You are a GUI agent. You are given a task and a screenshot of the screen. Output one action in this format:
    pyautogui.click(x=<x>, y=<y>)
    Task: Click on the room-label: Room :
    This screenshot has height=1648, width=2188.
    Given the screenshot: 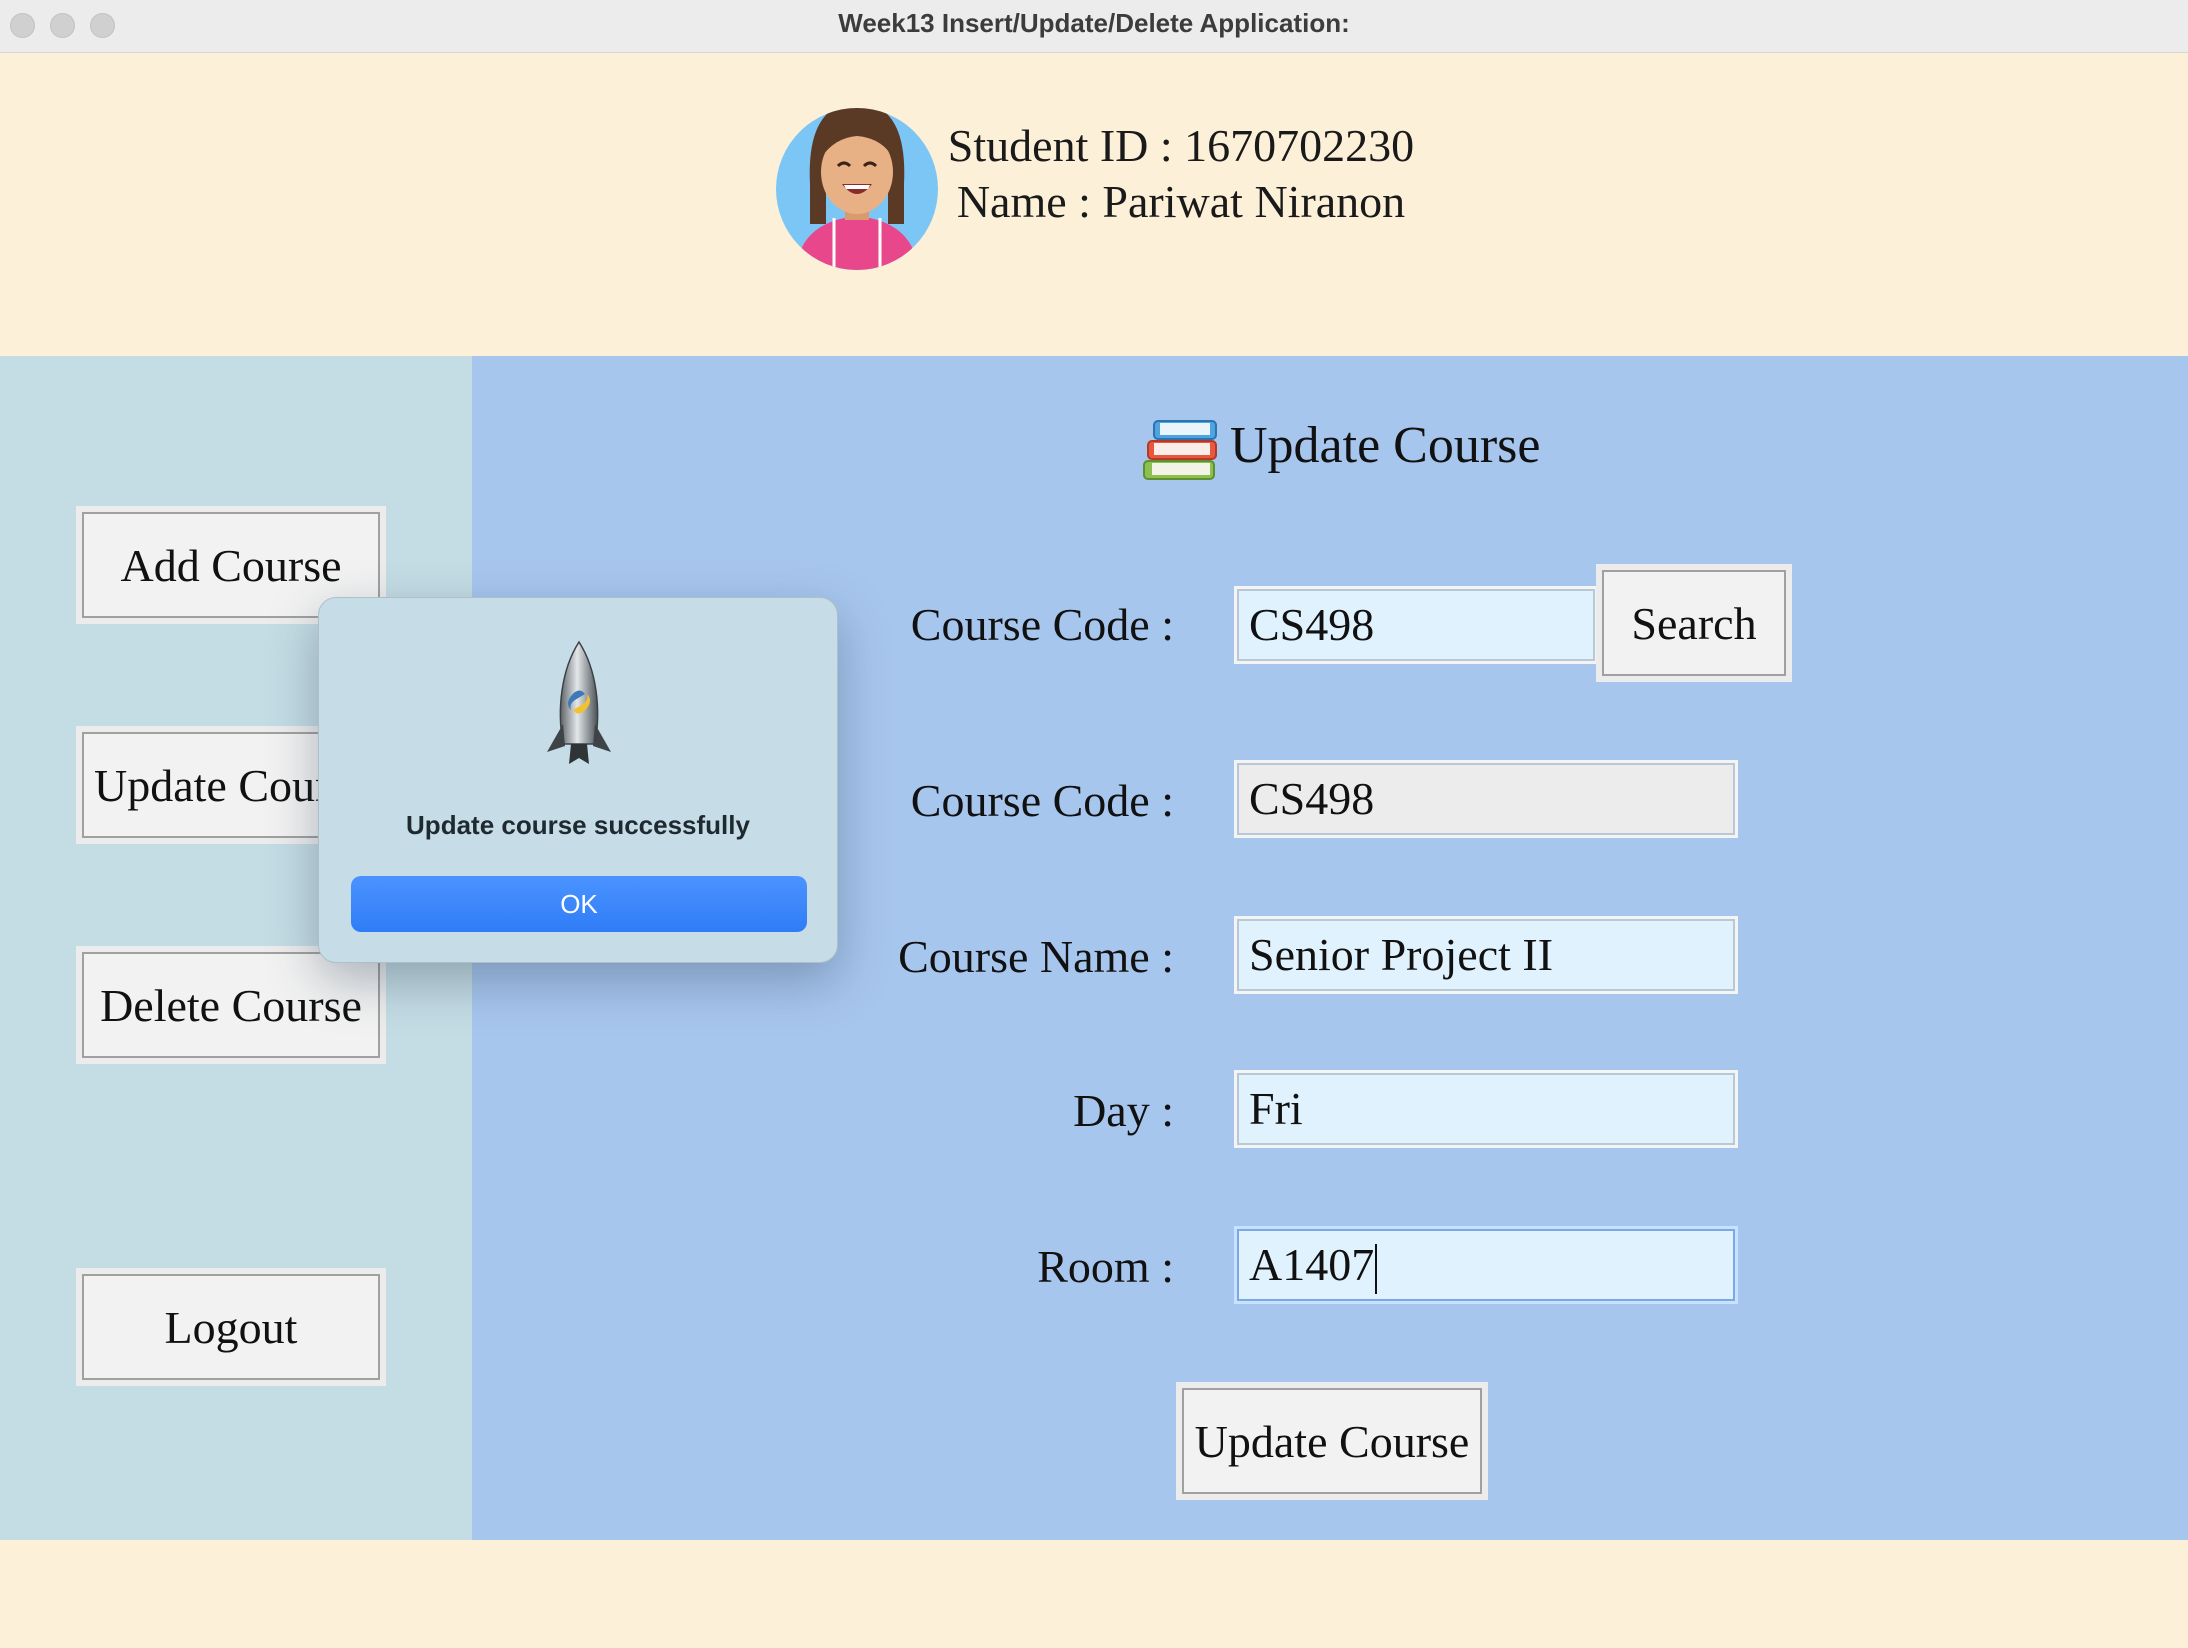 What is the action you would take?
    pyautogui.click(x=1105, y=1266)
    